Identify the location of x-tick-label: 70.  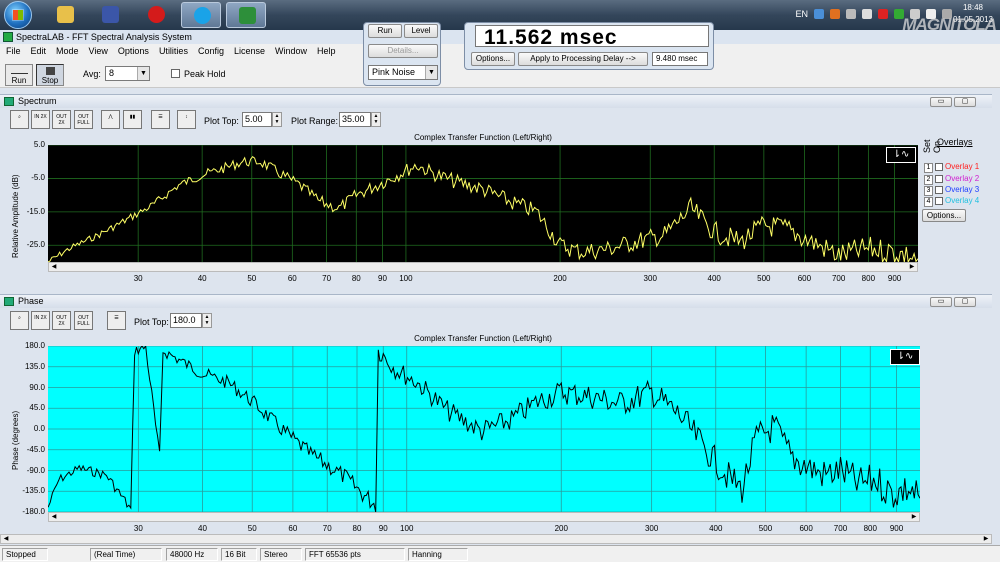
(327, 528).